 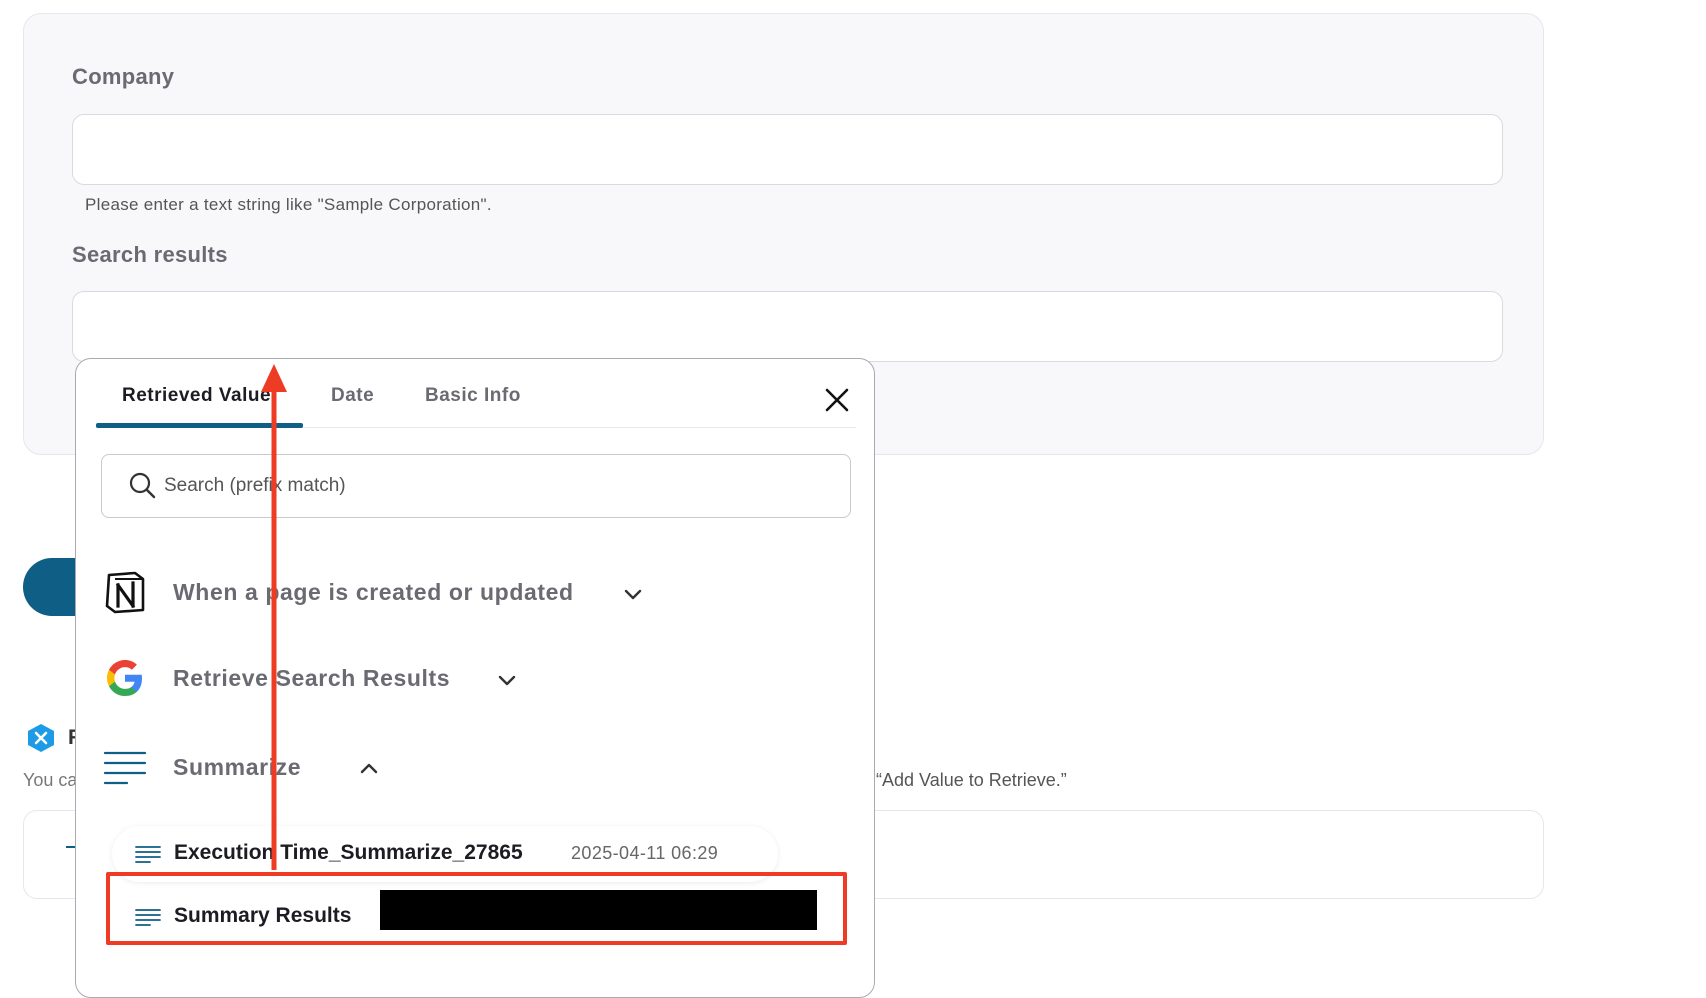 I want to click on search-box, so click(x=476, y=486).